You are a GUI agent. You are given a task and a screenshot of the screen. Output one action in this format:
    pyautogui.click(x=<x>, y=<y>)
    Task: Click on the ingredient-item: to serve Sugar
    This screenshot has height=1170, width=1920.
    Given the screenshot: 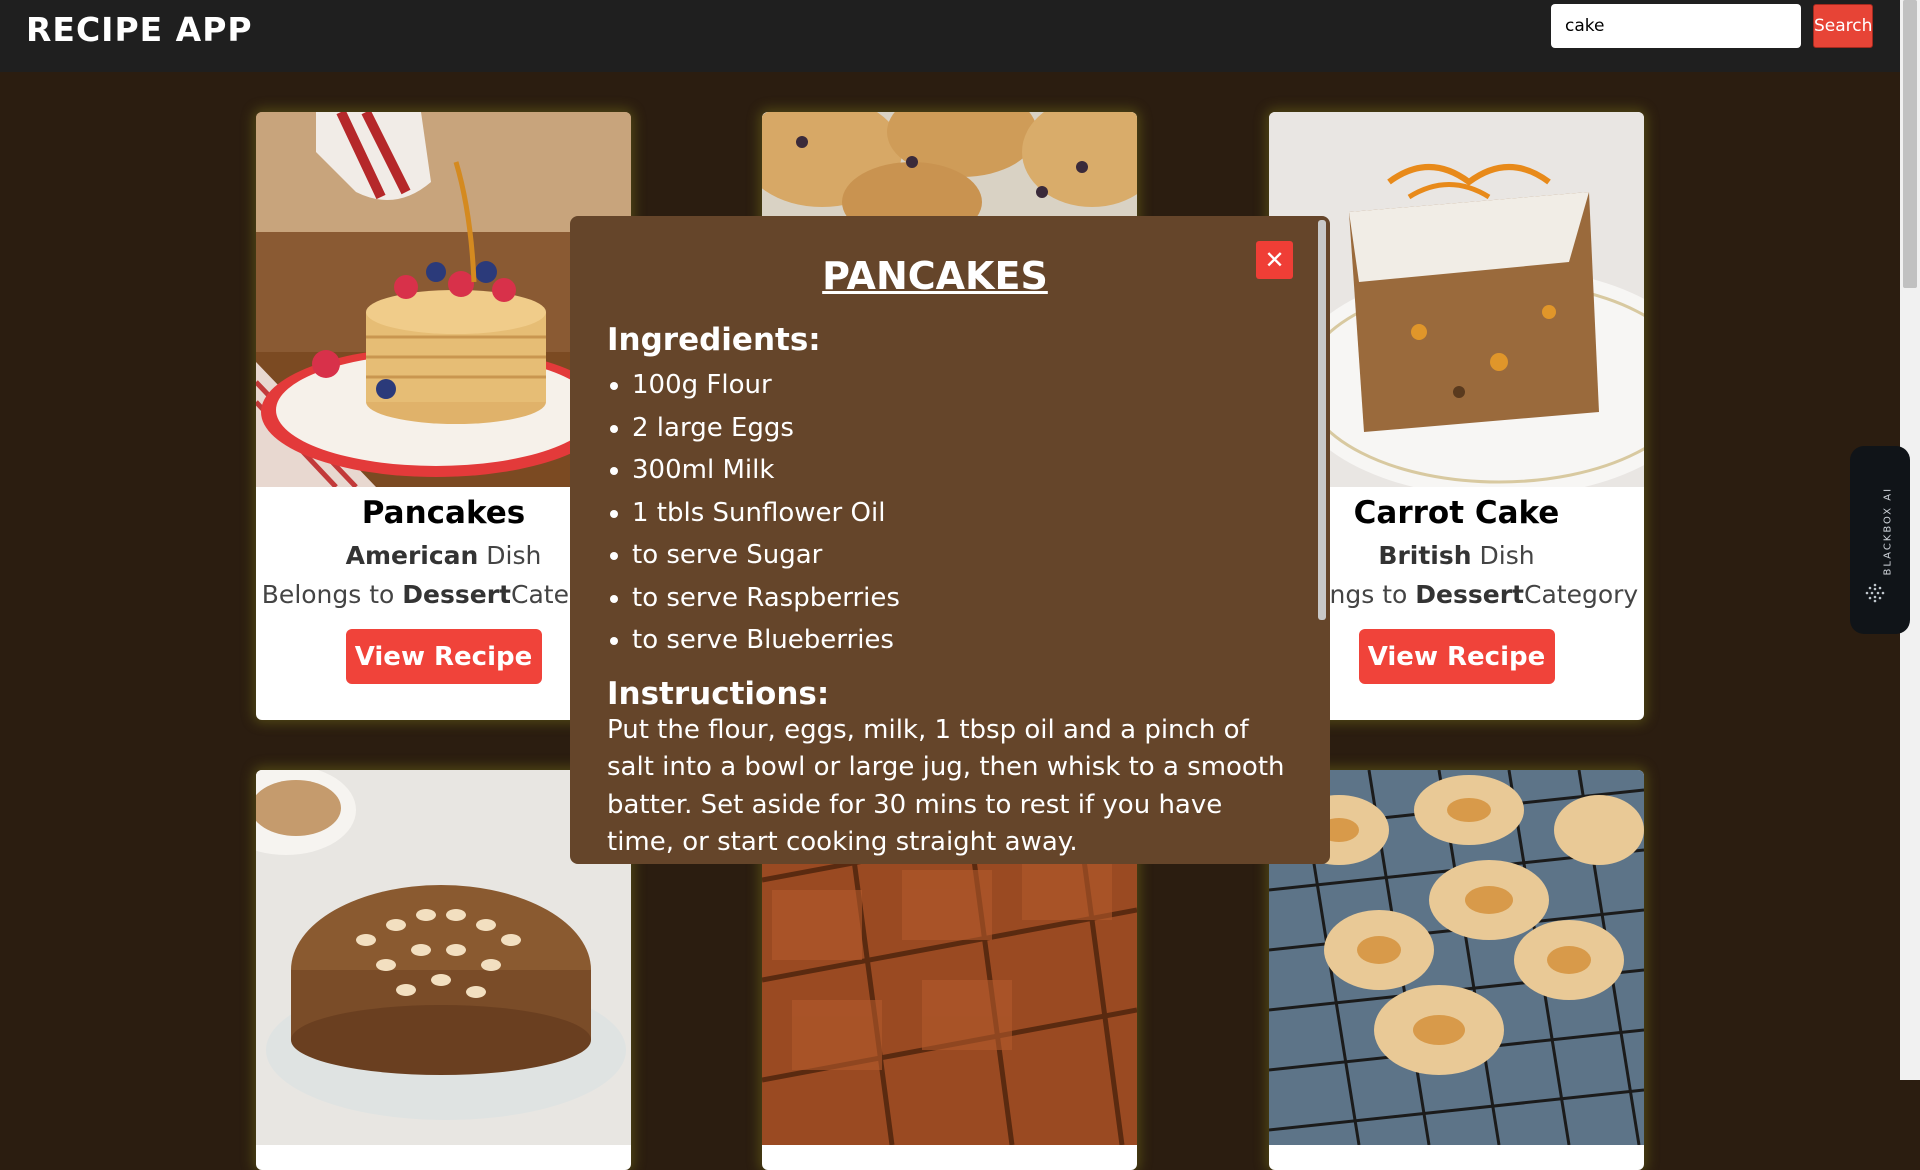 What is the action you would take?
    pyautogui.click(x=959, y=555)
    